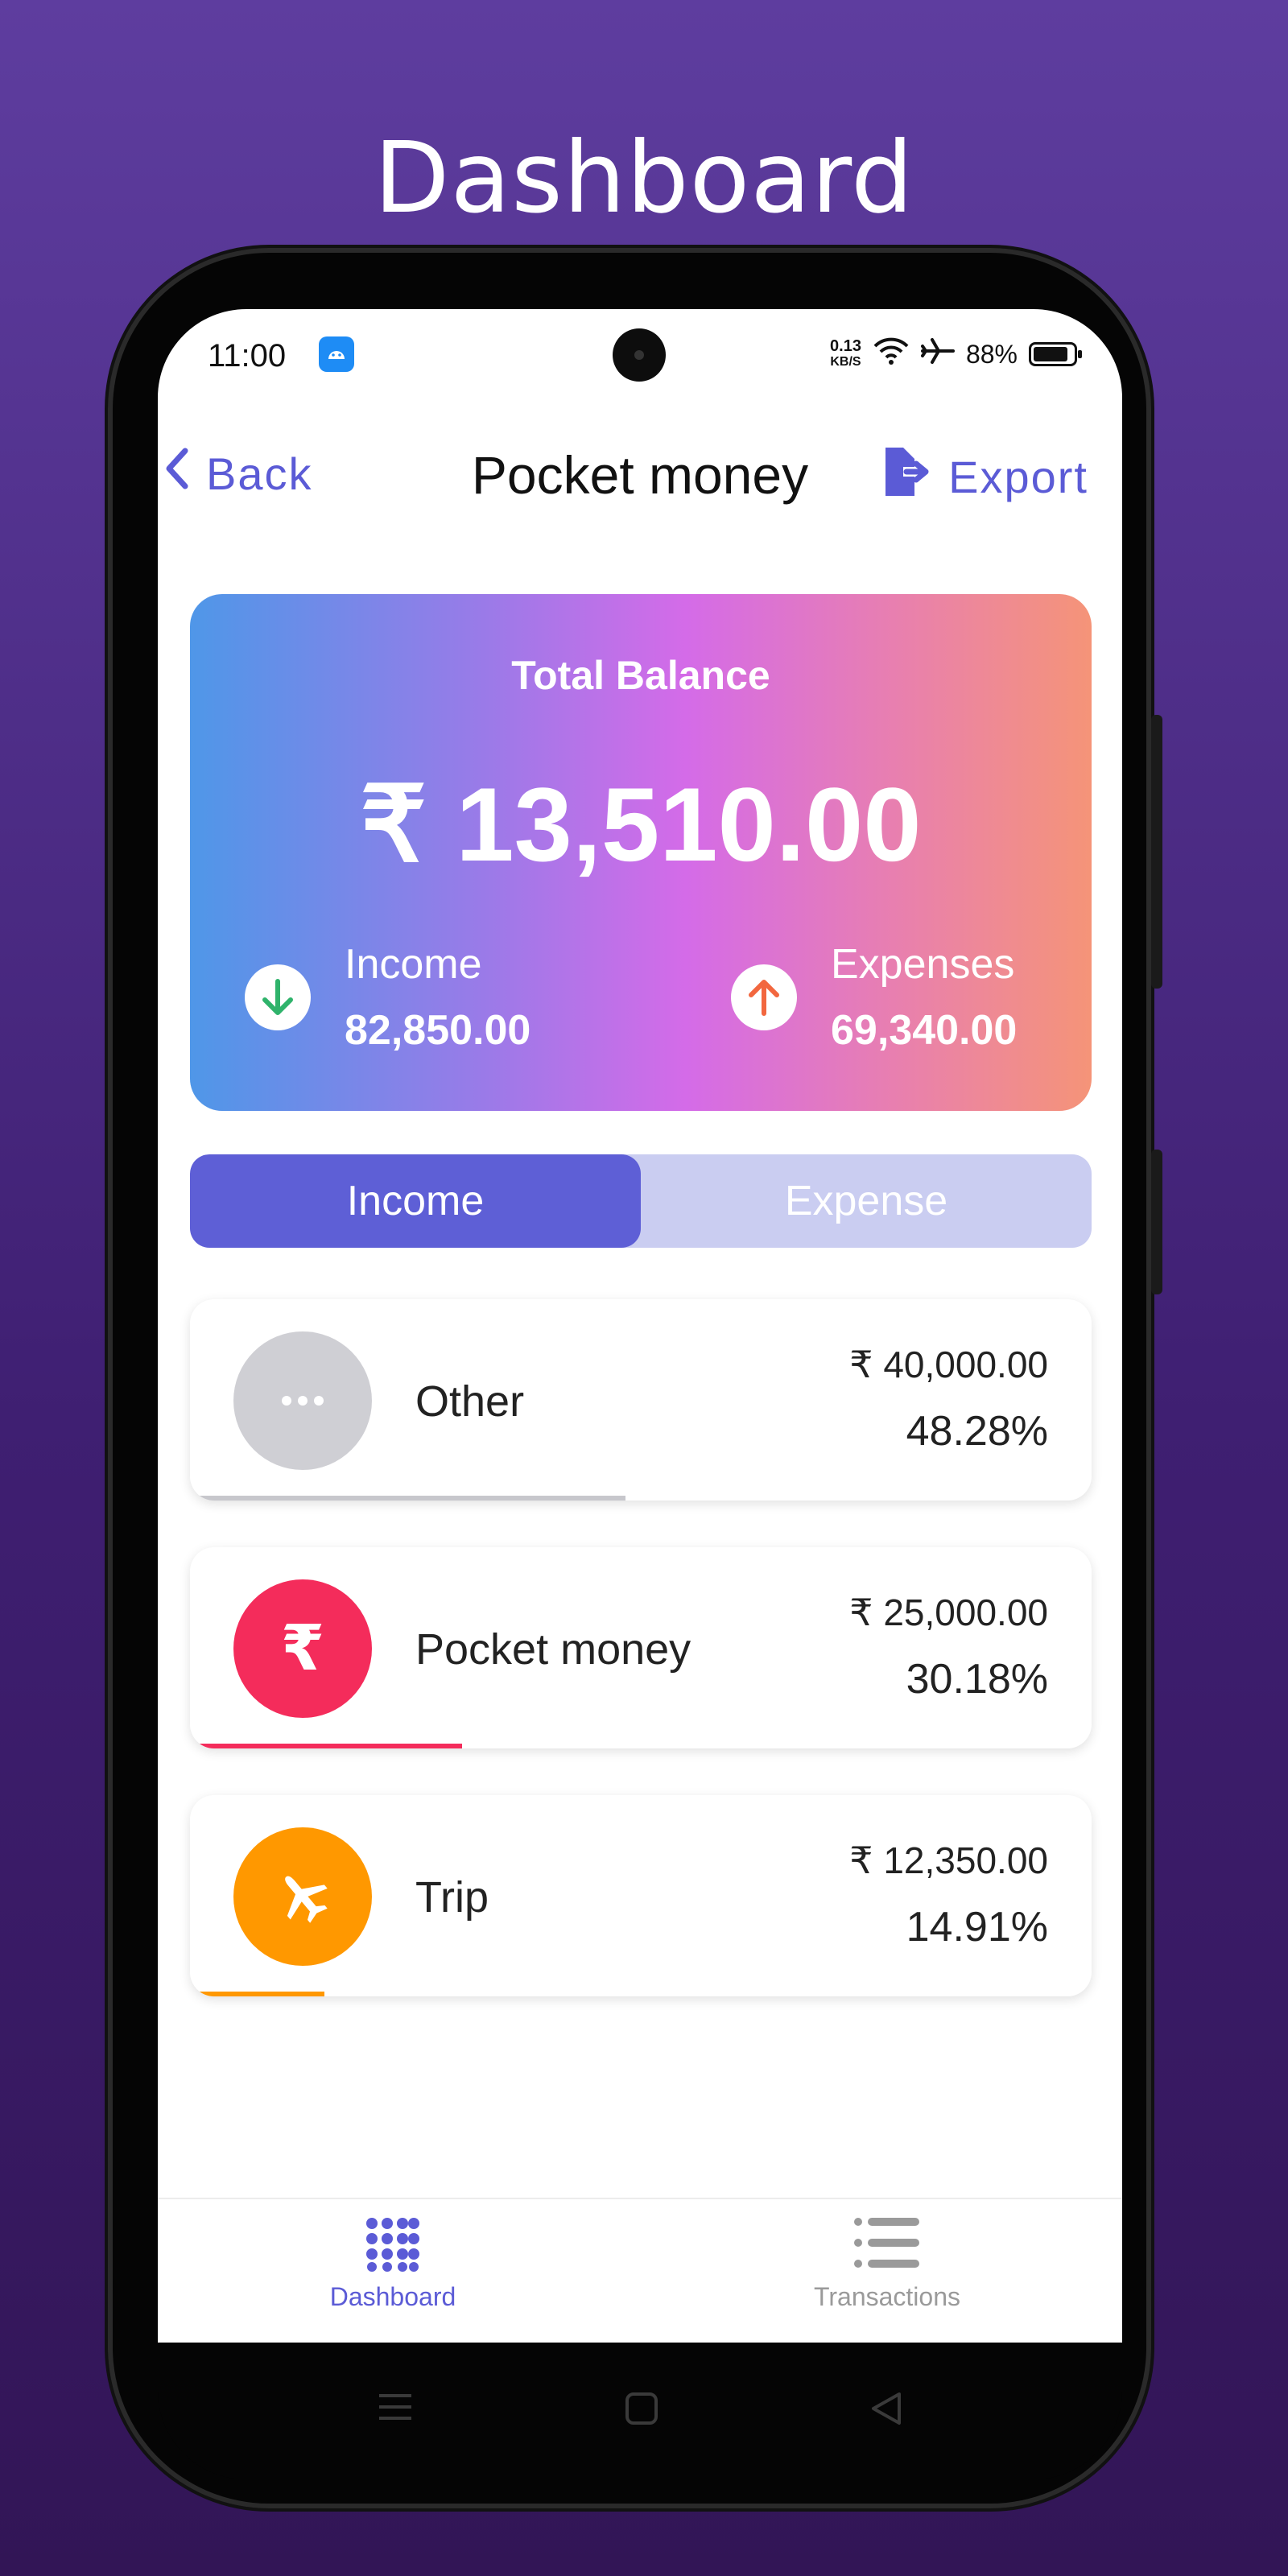 The height and width of the screenshot is (2576, 1288). Describe the element at coordinates (302, 1648) in the screenshot. I see `rupee-icon: ₹` at that location.